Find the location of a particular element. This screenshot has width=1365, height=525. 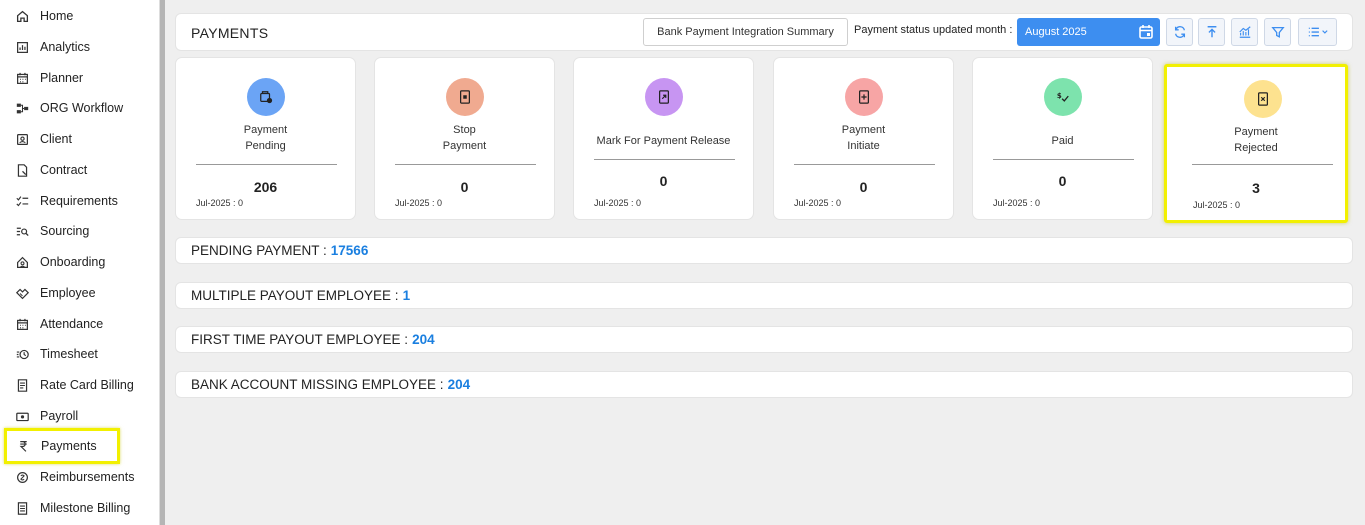

dollar-check-icon: $ is located at coordinates (1063, 97).